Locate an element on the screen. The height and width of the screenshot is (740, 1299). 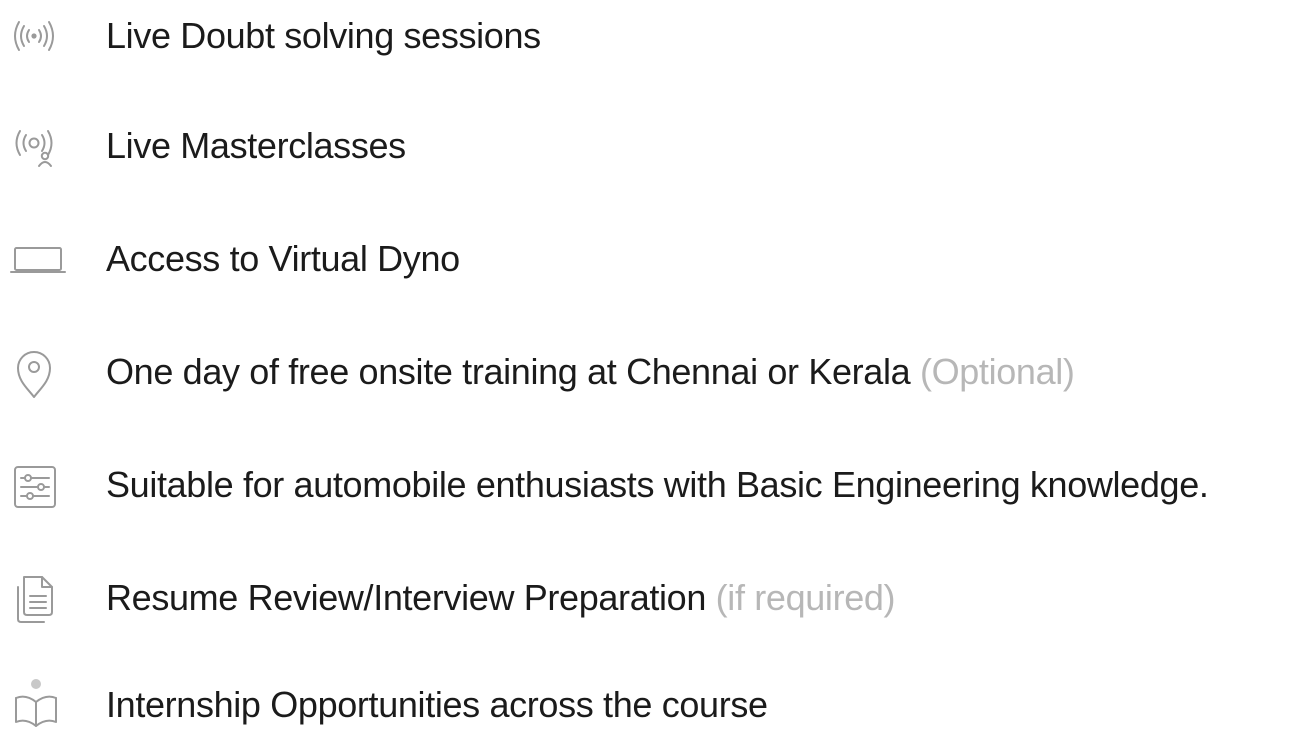
sliders-icon is located at coordinates (39, 485).